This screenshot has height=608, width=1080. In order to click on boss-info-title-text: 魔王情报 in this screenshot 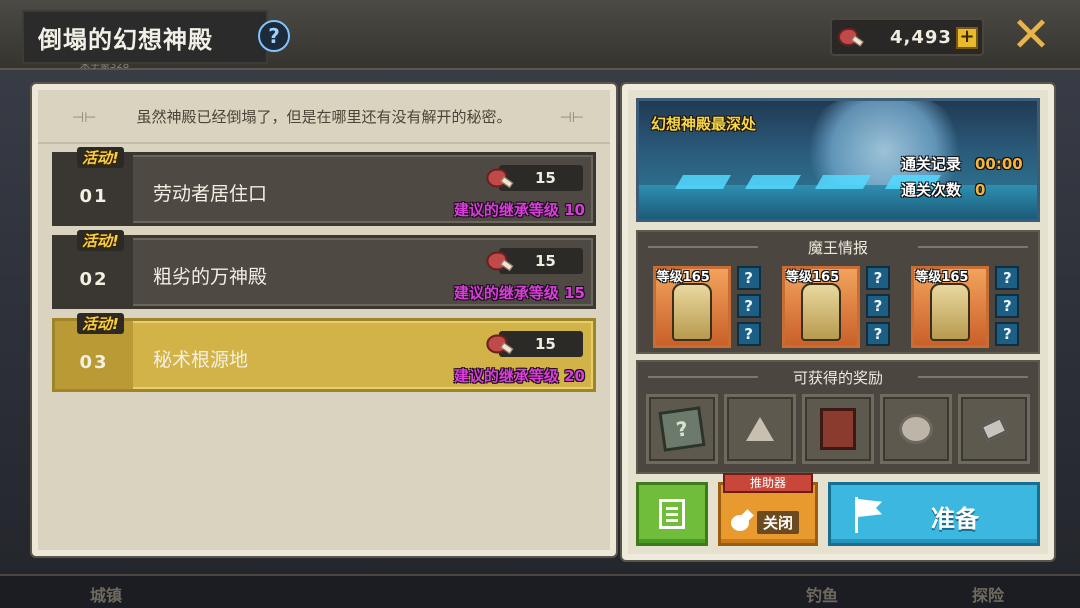, I will do `click(837, 247)`.